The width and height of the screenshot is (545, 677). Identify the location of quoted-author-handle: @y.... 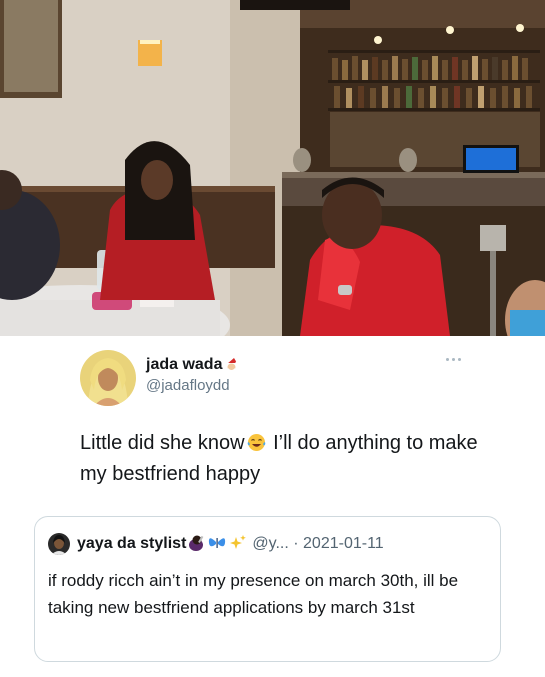
(270, 543).